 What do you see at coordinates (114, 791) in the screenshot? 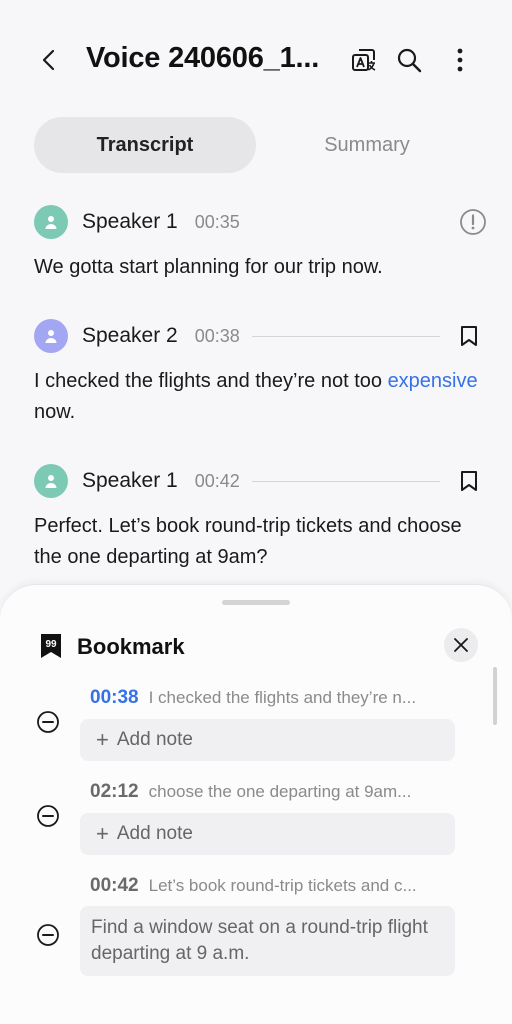
I see `bookmark-time: 02:12` at bounding box center [114, 791].